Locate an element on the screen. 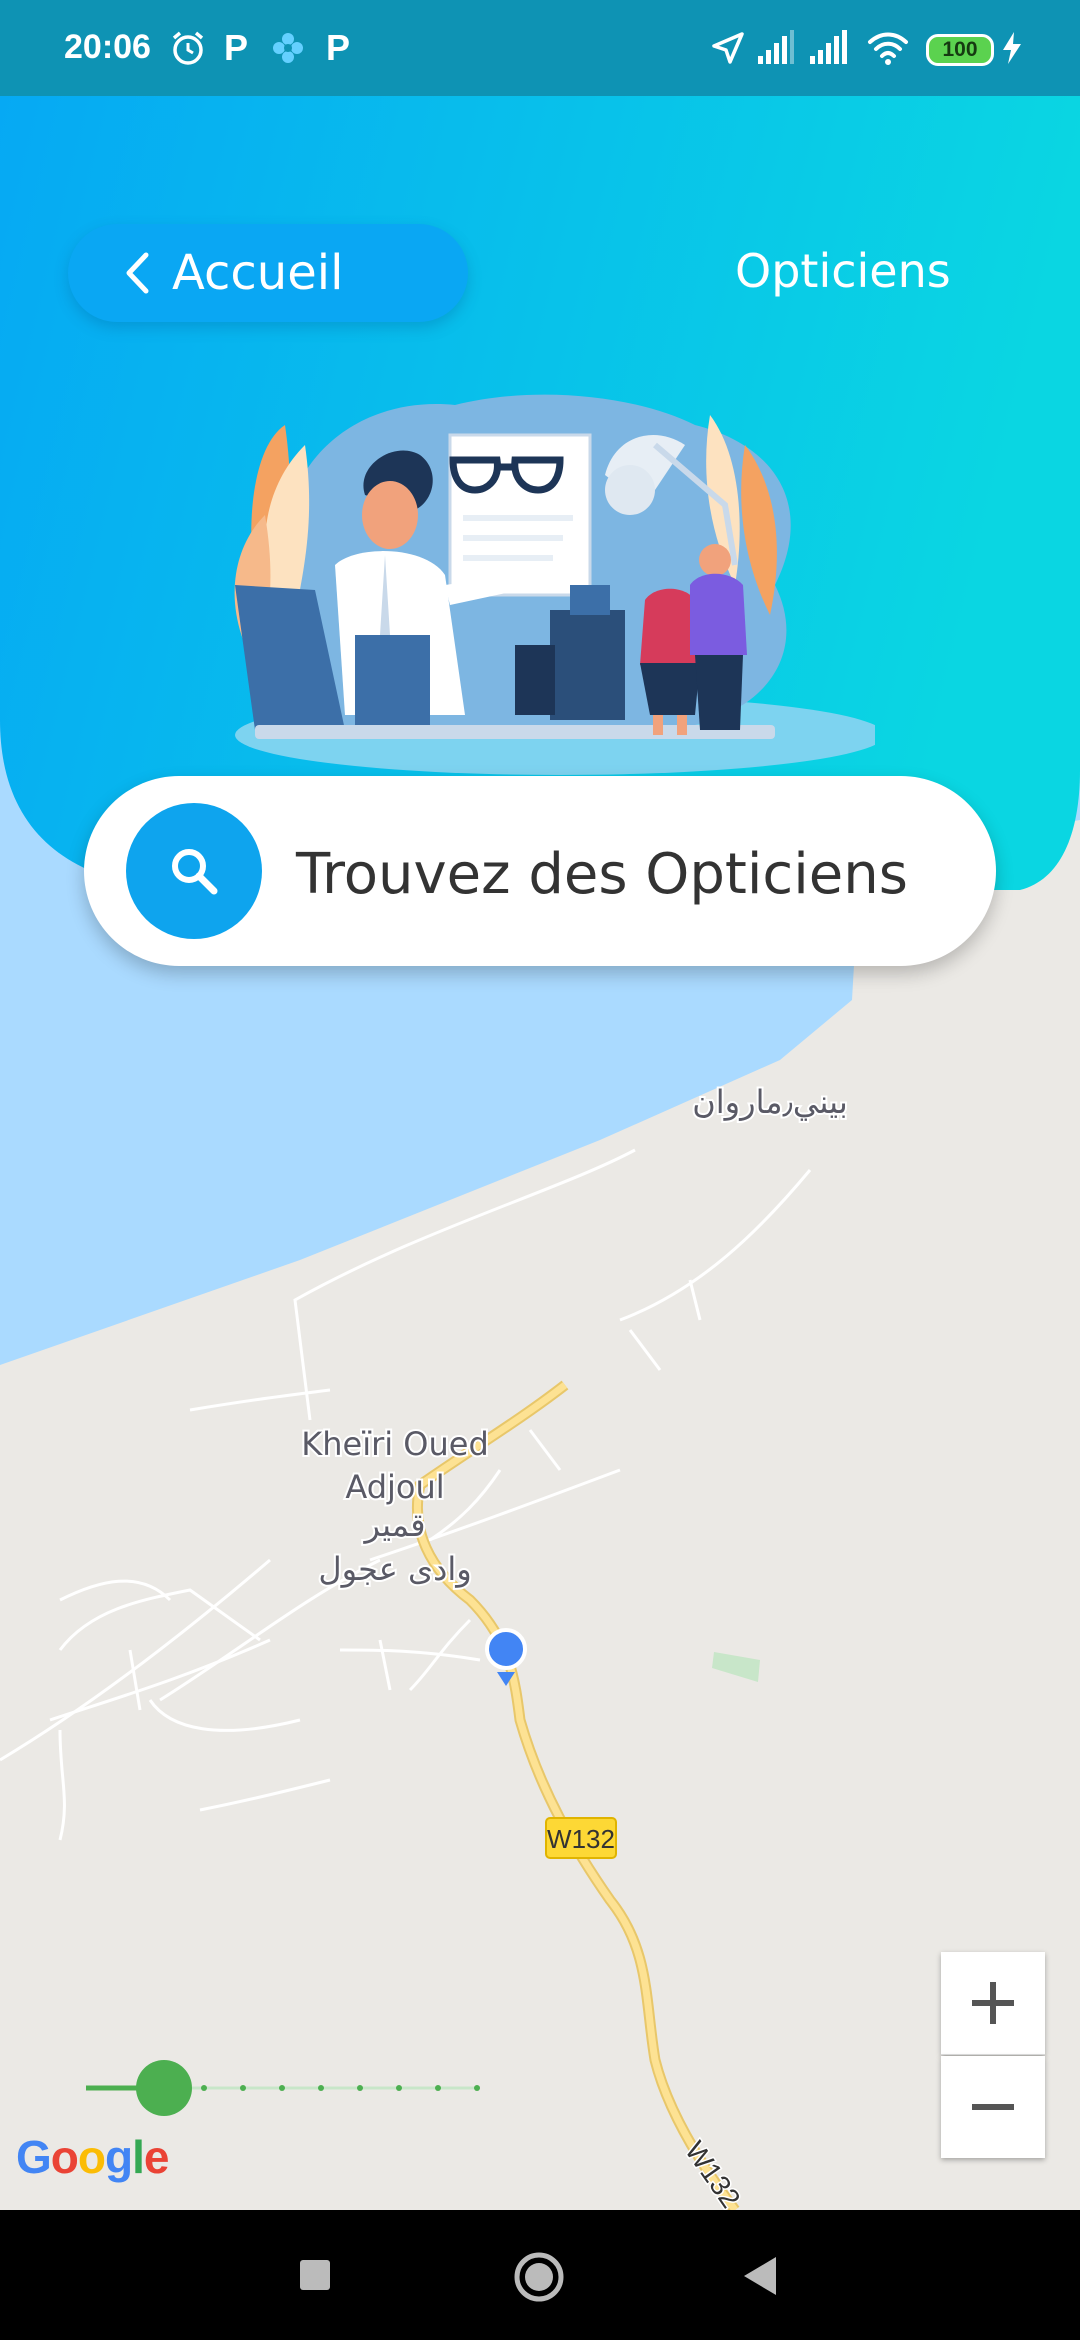 This screenshot has height=2340, width=1080. search-icon is located at coordinates (195, 872).